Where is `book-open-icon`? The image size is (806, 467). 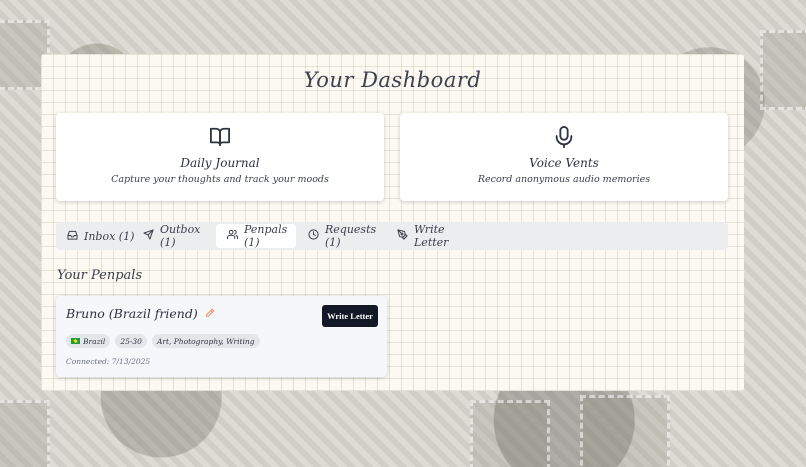
book-open-icon is located at coordinates (220, 138).